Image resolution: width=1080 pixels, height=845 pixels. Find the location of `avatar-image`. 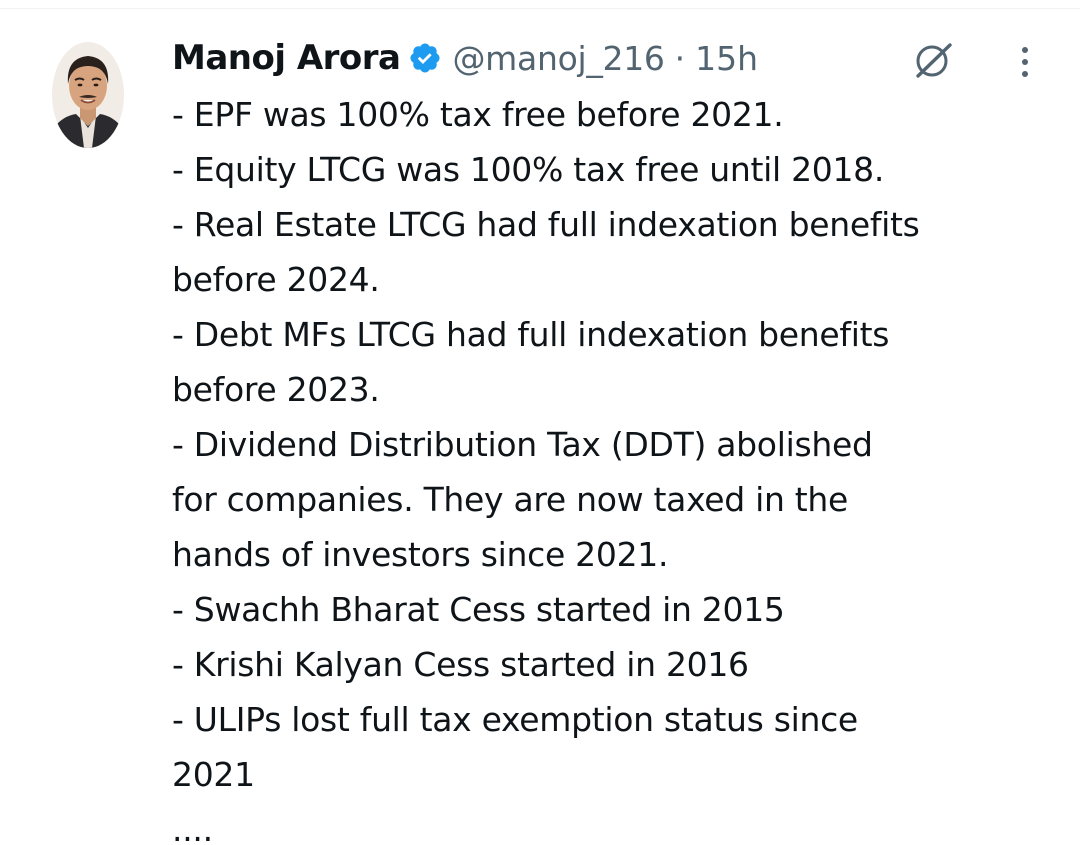

avatar-image is located at coordinates (88, 95).